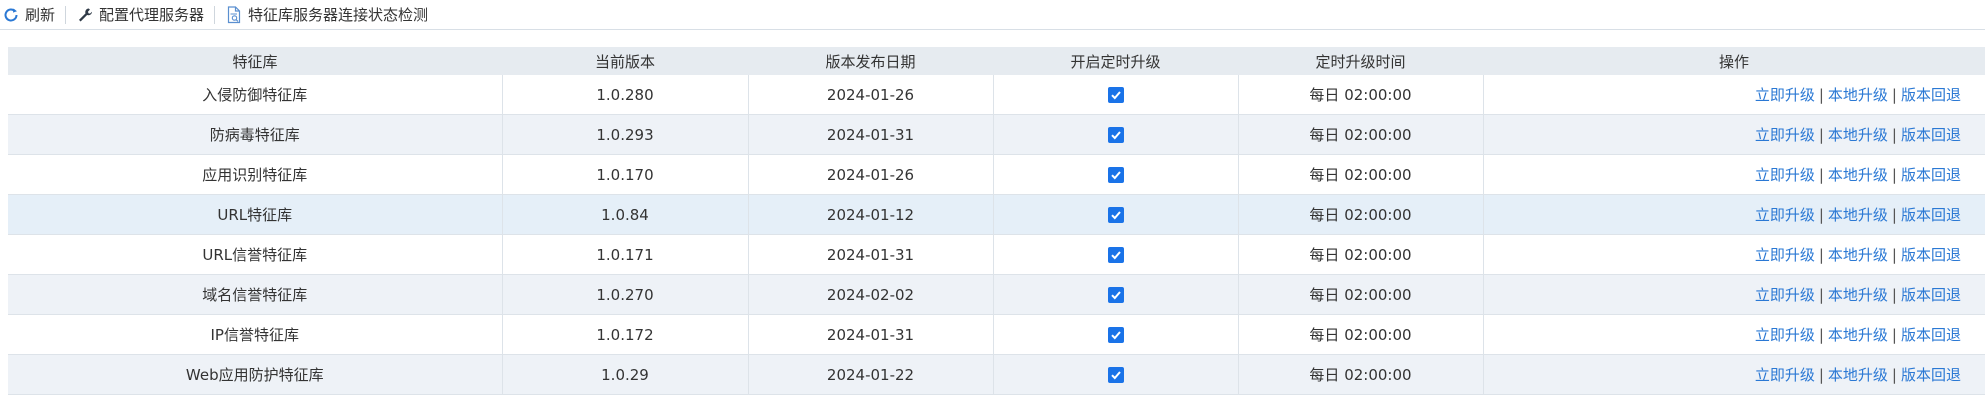 Image resolution: width=1985 pixels, height=401 pixels. What do you see at coordinates (625, 294) in the screenshot?
I see `version-cell: 1.0.270` at bounding box center [625, 294].